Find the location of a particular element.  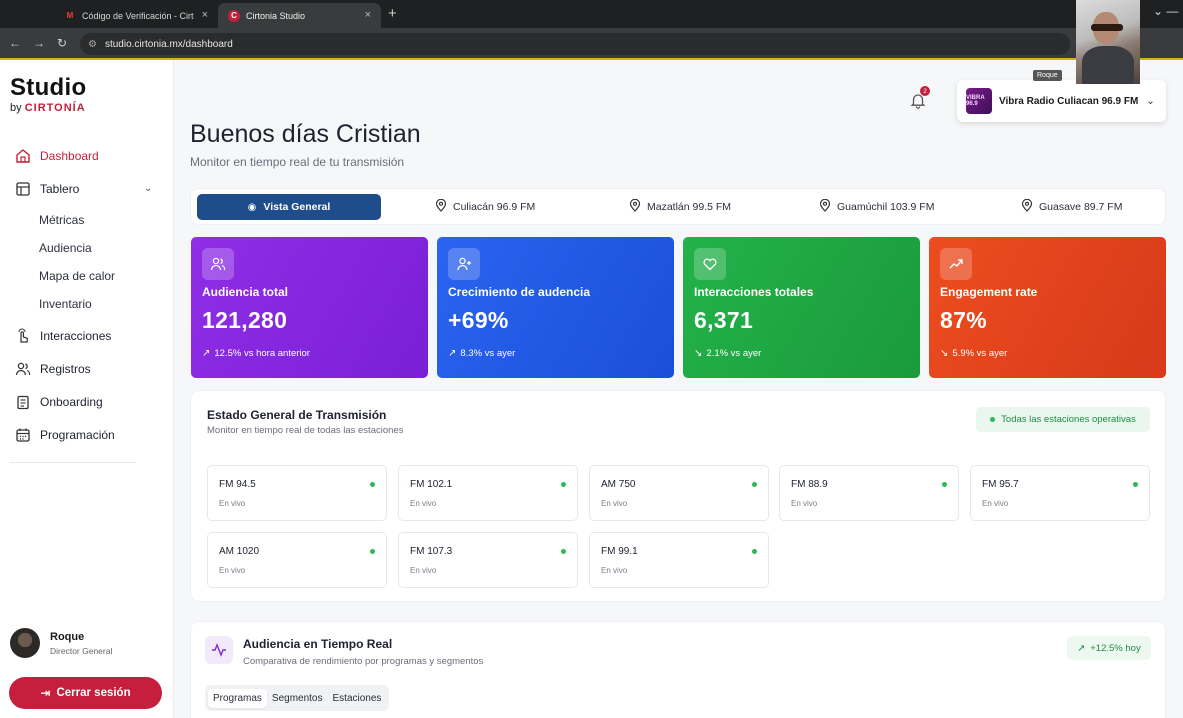

status-badge-text: Todas las estaciones operativas is located at coordinates (1068, 419).